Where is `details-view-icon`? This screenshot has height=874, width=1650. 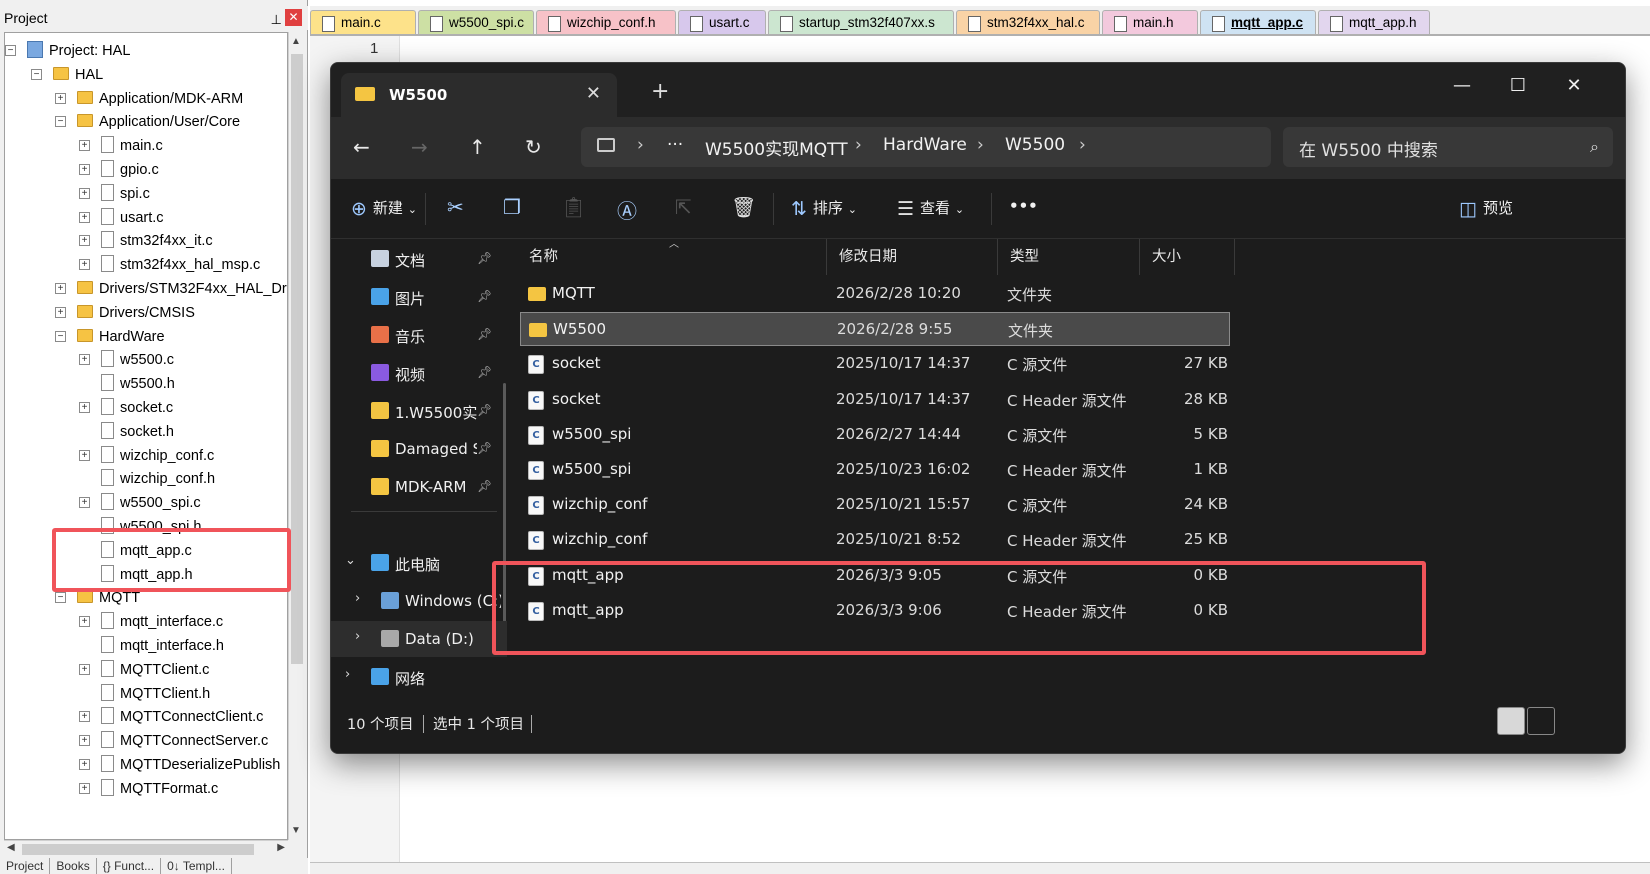 details-view-icon is located at coordinates (1511, 721).